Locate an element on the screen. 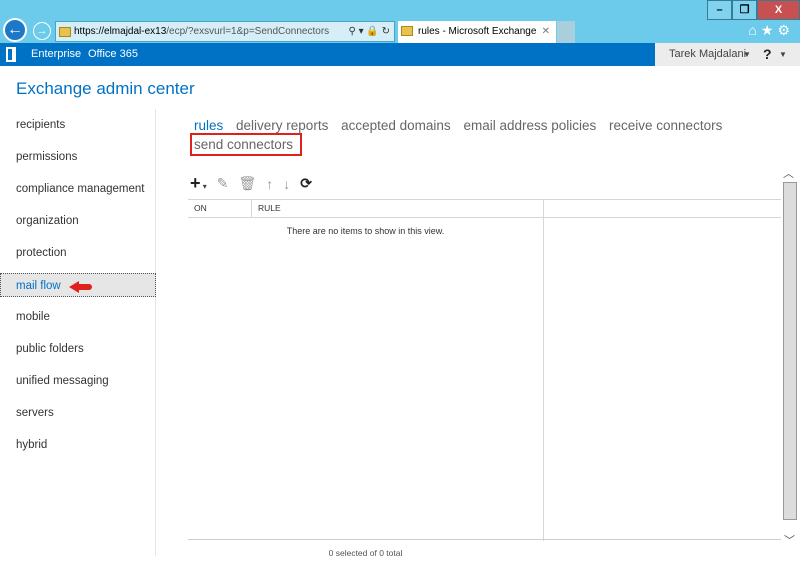 The width and height of the screenshot is (800, 568). sidebar-item-permissions: permissions is located at coordinates (78, 157).